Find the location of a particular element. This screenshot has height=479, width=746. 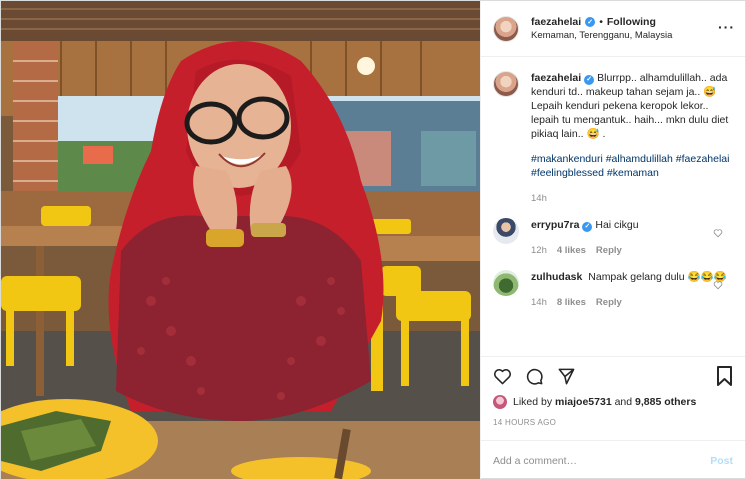

save-bookmark-icon is located at coordinates (724, 376).